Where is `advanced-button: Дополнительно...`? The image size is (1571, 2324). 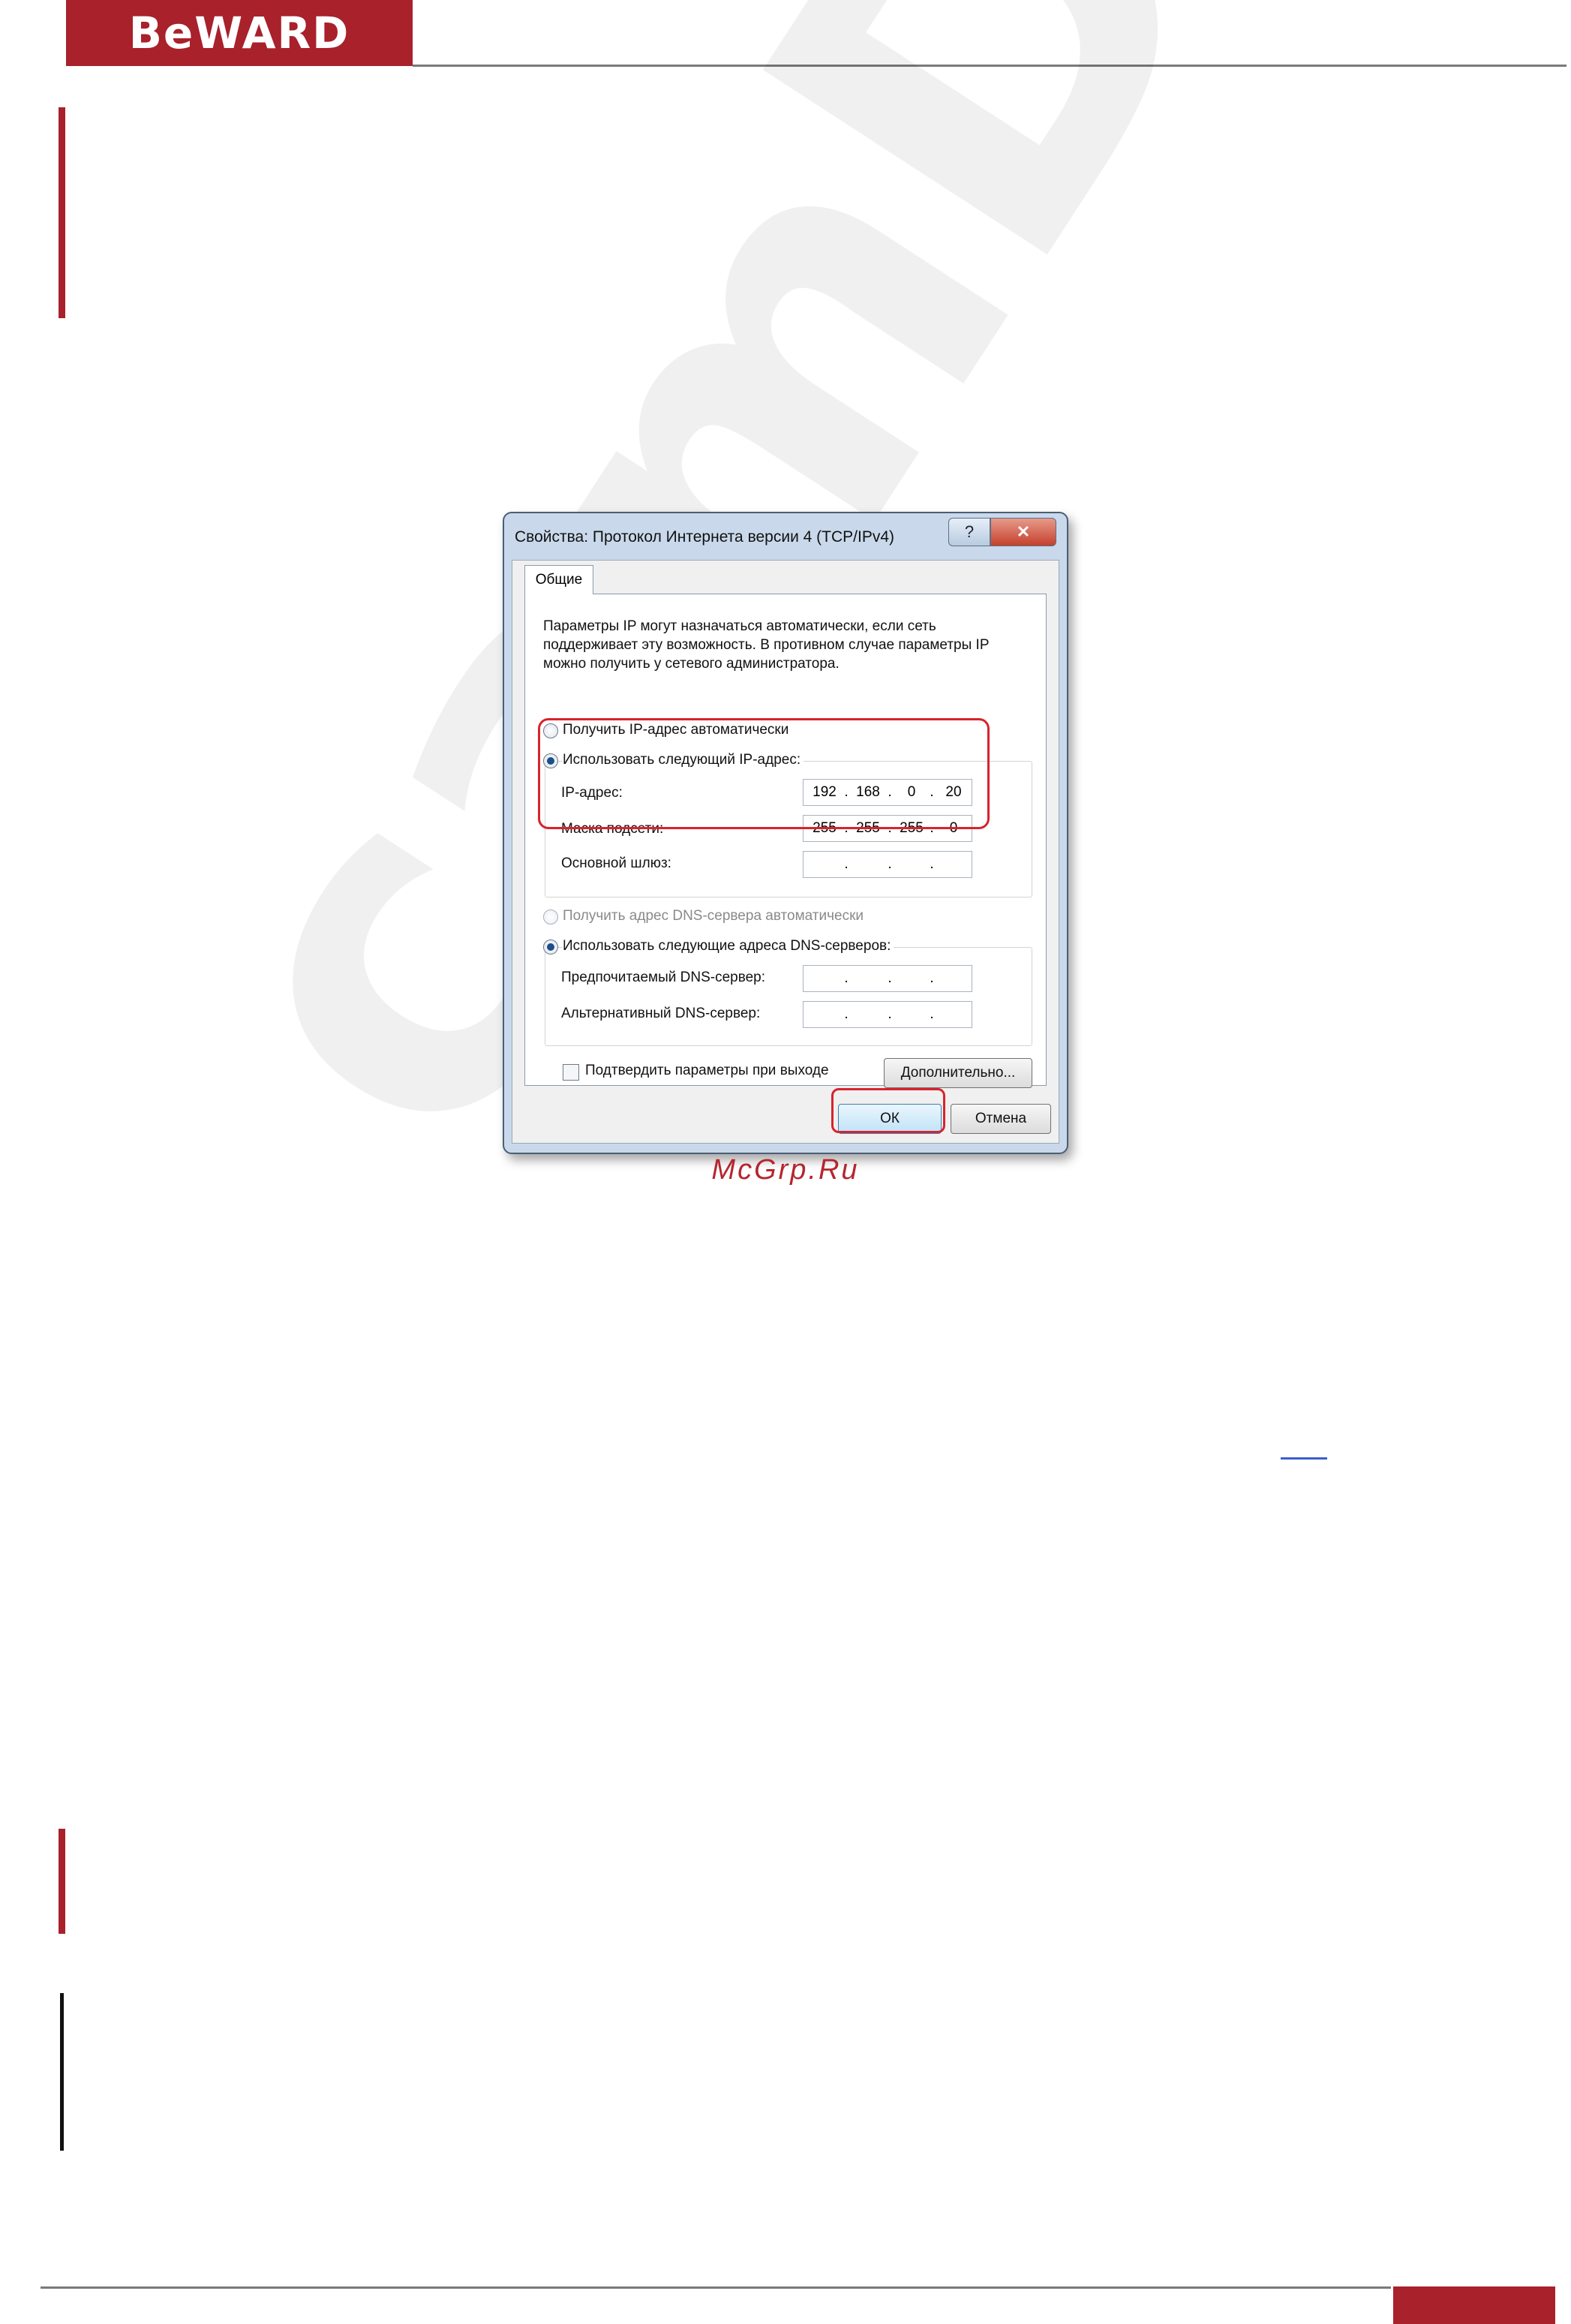
advanced-button: Дополнительно... is located at coordinates (958, 1073).